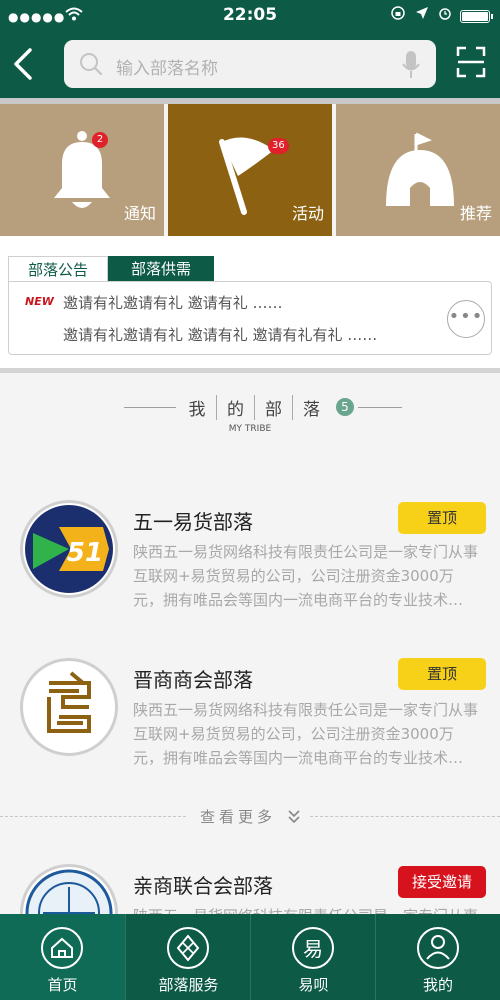  What do you see at coordinates (188, 948) in the screenshot?
I see `service-icon` at bounding box center [188, 948].